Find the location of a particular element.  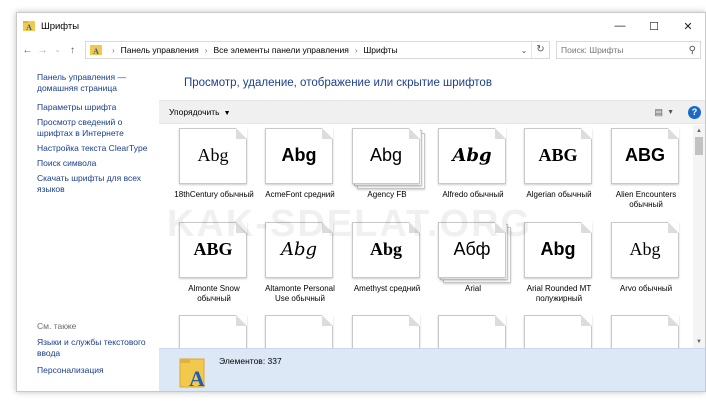

forward-arrow-icon: → is located at coordinates (42, 50).